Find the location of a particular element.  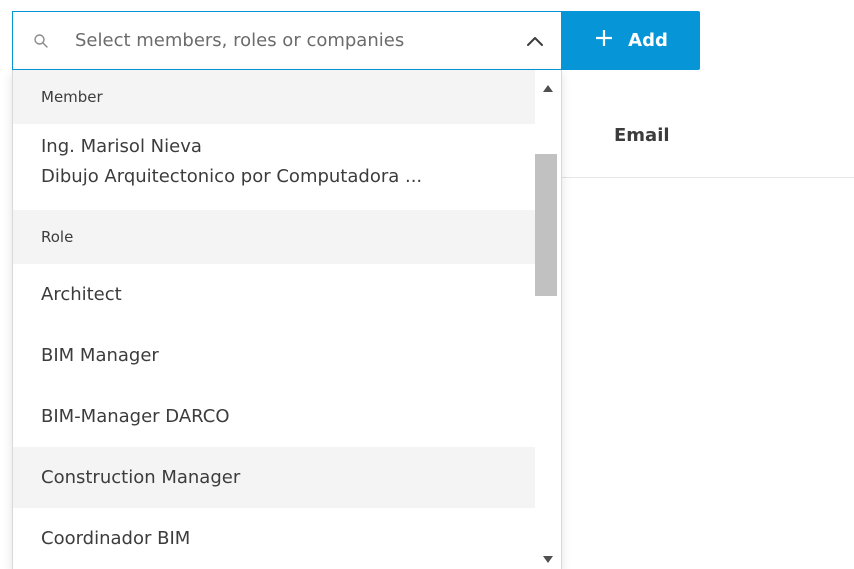

chevron-up-icon is located at coordinates (535, 40).